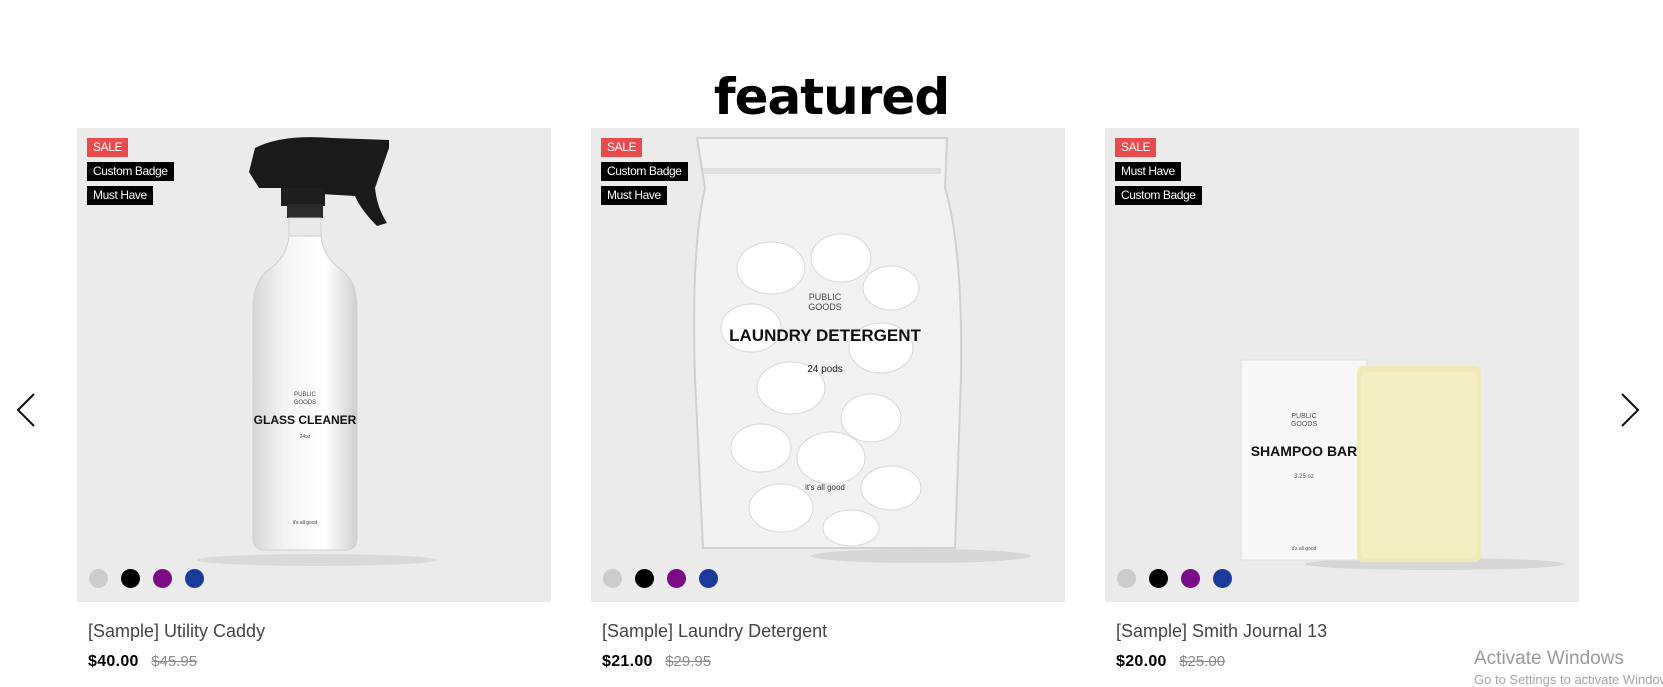  Describe the element at coordinates (831, 96) in the screenshot. I see `section-title: featured` at that location.